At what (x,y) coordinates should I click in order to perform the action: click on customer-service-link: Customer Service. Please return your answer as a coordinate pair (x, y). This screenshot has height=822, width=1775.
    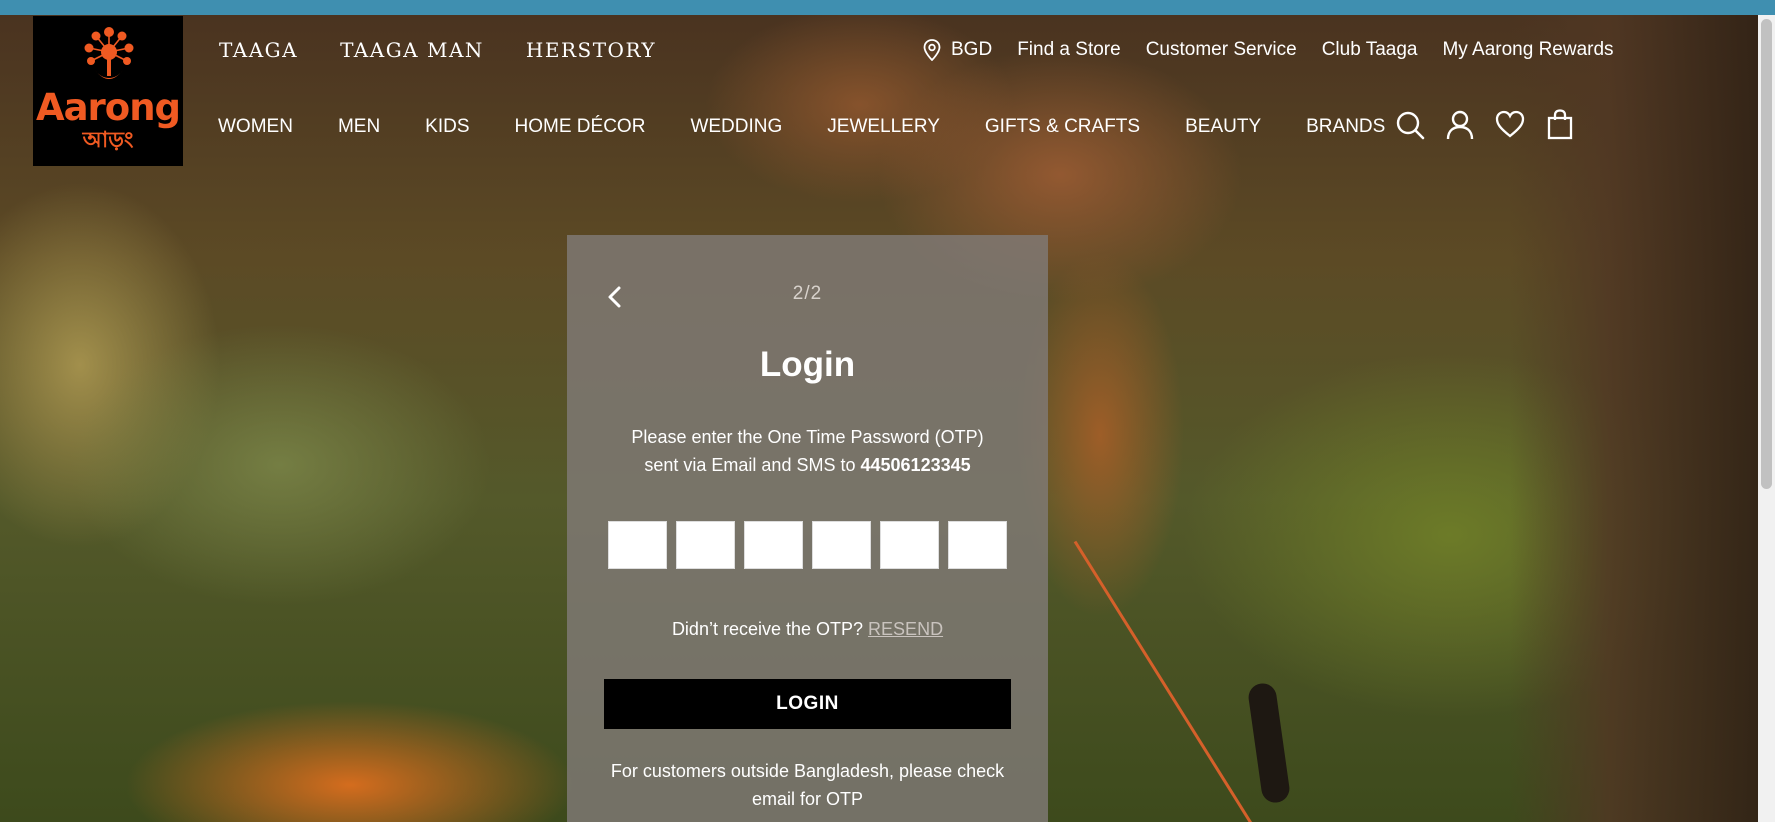
    Looking at the image, I should click on (1221, 50).